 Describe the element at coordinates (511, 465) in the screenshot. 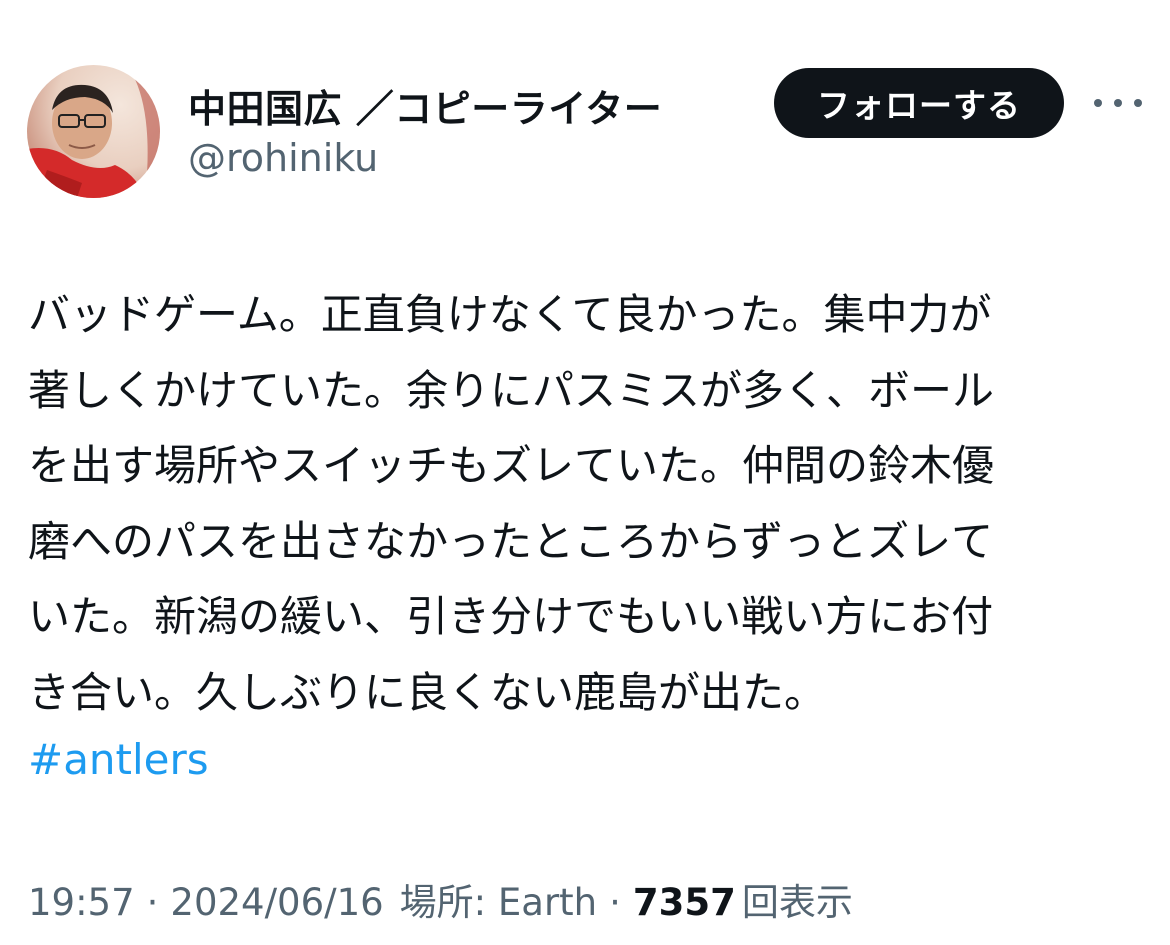

I see `tweet-text-line: を出す場所やスイッチもズレていた。仲間の鈴木優` at that location.